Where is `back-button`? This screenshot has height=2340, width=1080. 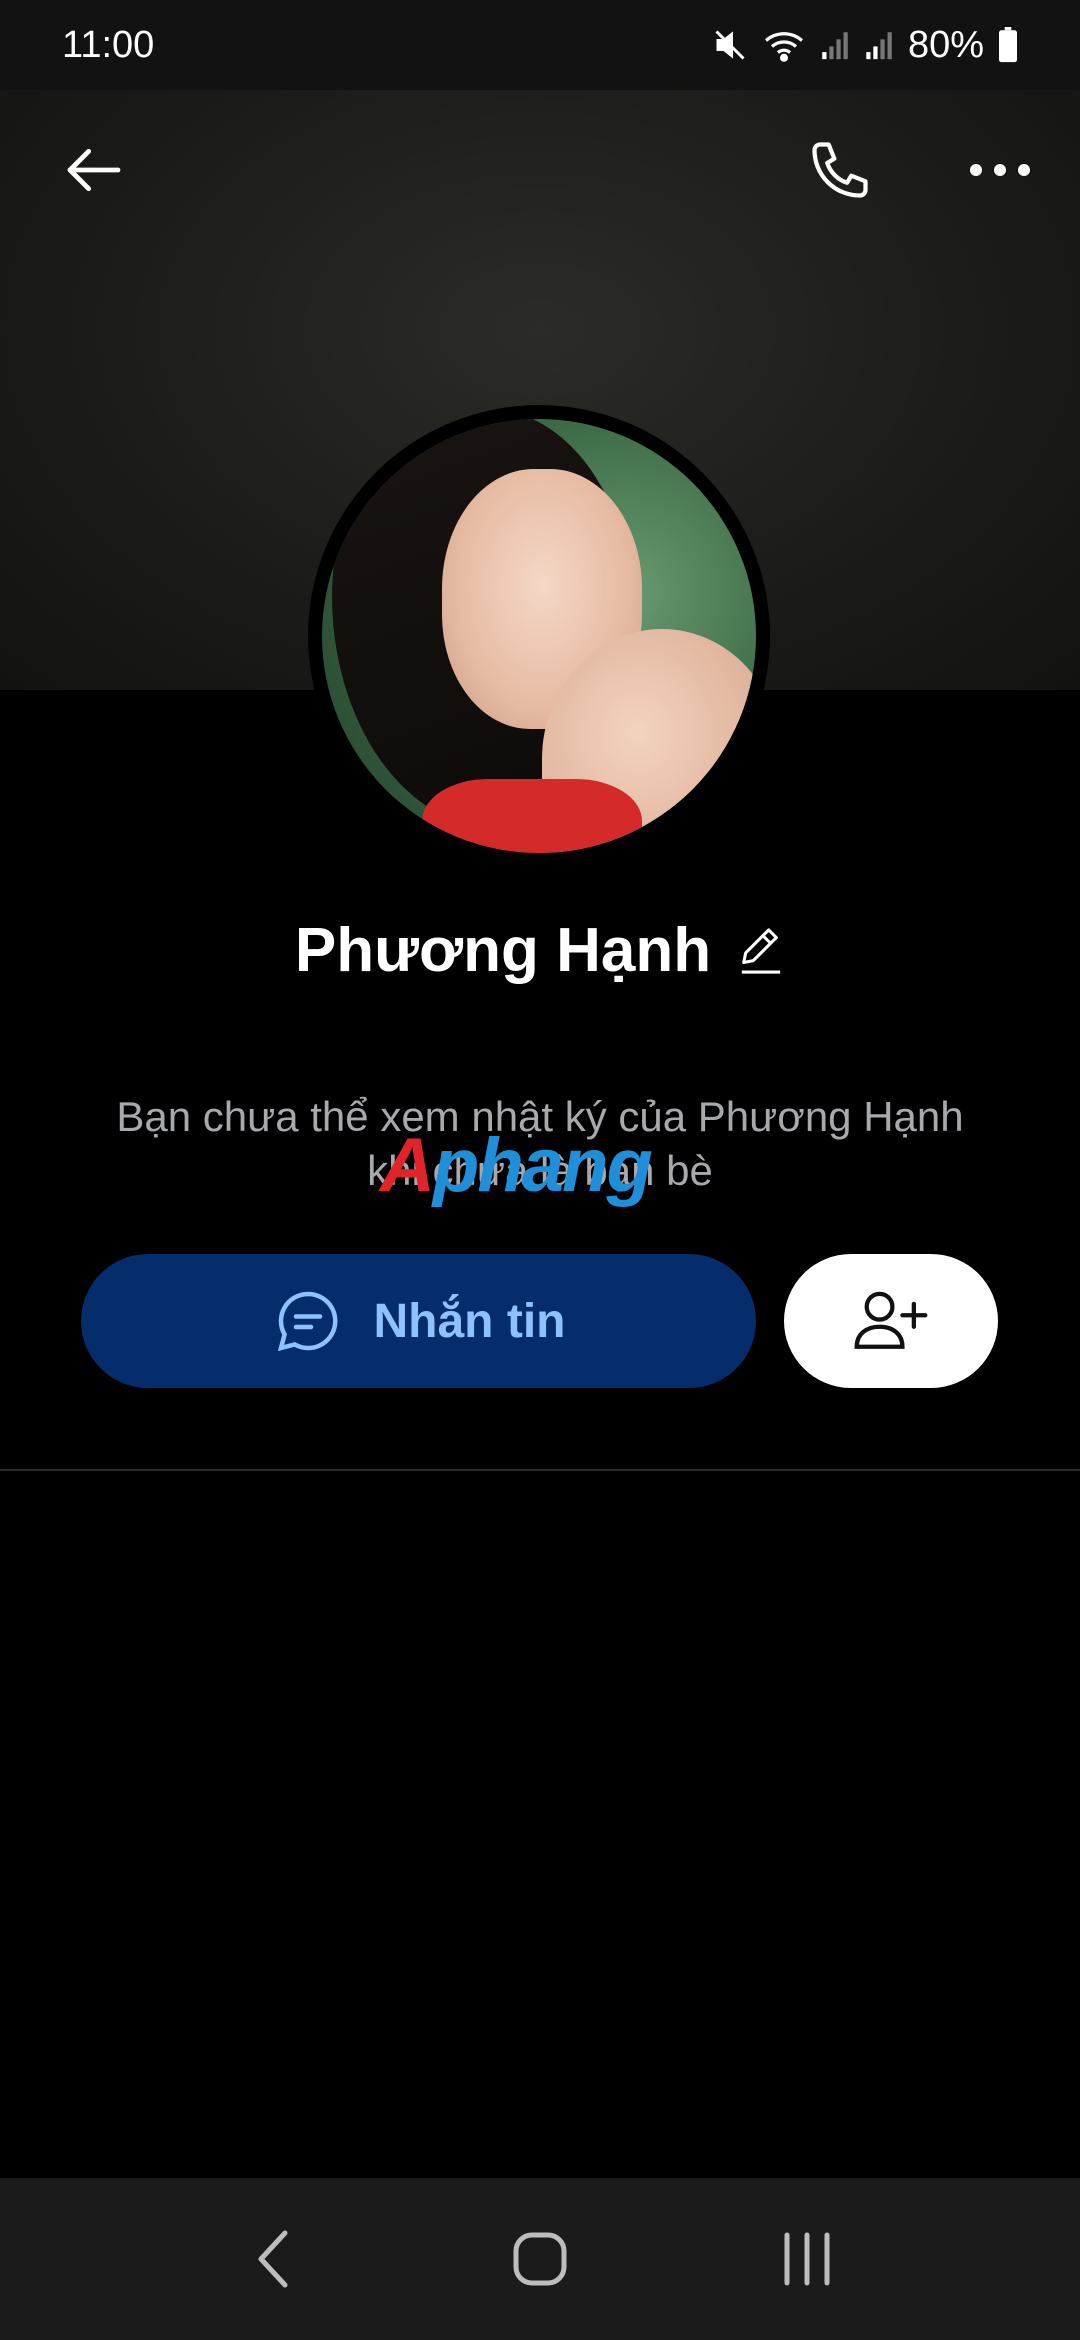
back-button is located at coordinates (94, 170).